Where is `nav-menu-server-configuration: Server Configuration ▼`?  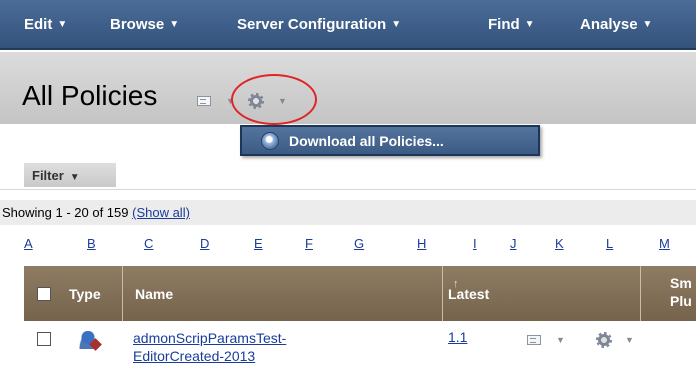
nav-menu-server-configuration: Server Configuration ▼ is located at coordinates (319, 24).